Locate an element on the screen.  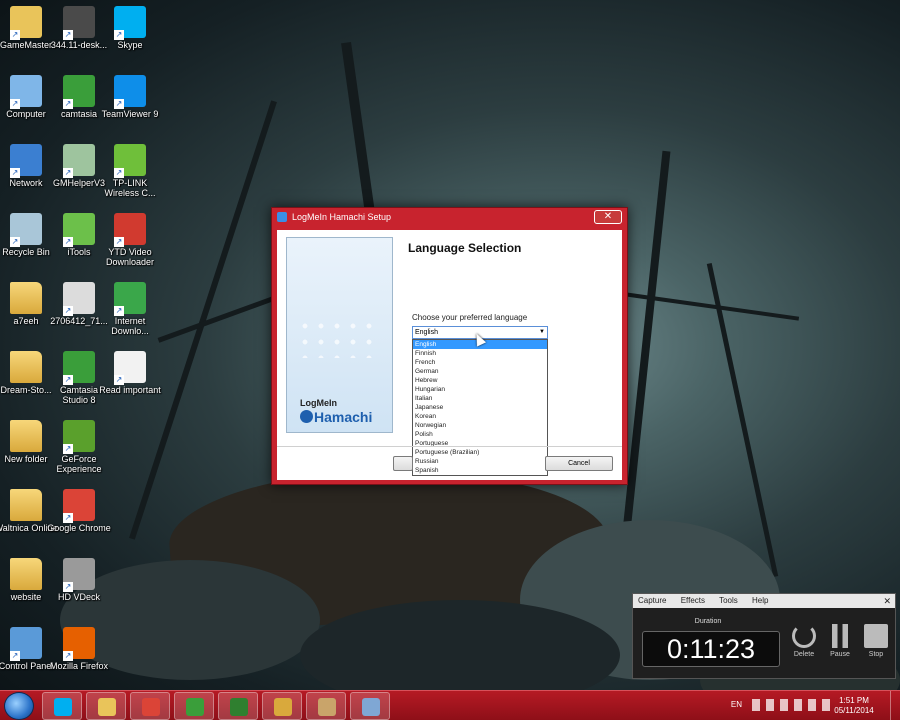
clock-date: 05/11/2014 is located at coordinates (854, 710).